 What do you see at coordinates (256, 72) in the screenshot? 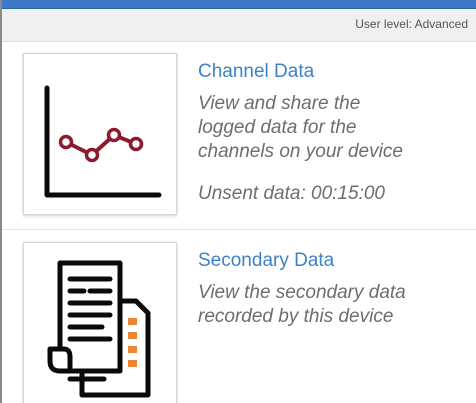
I see `channel-data-title: Channel Data` at bounding box center [256, 72].